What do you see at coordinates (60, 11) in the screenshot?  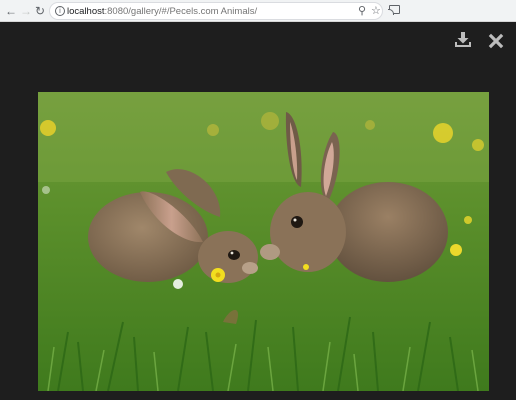 I see `info-icon: i` at bounding box center [60, 11].